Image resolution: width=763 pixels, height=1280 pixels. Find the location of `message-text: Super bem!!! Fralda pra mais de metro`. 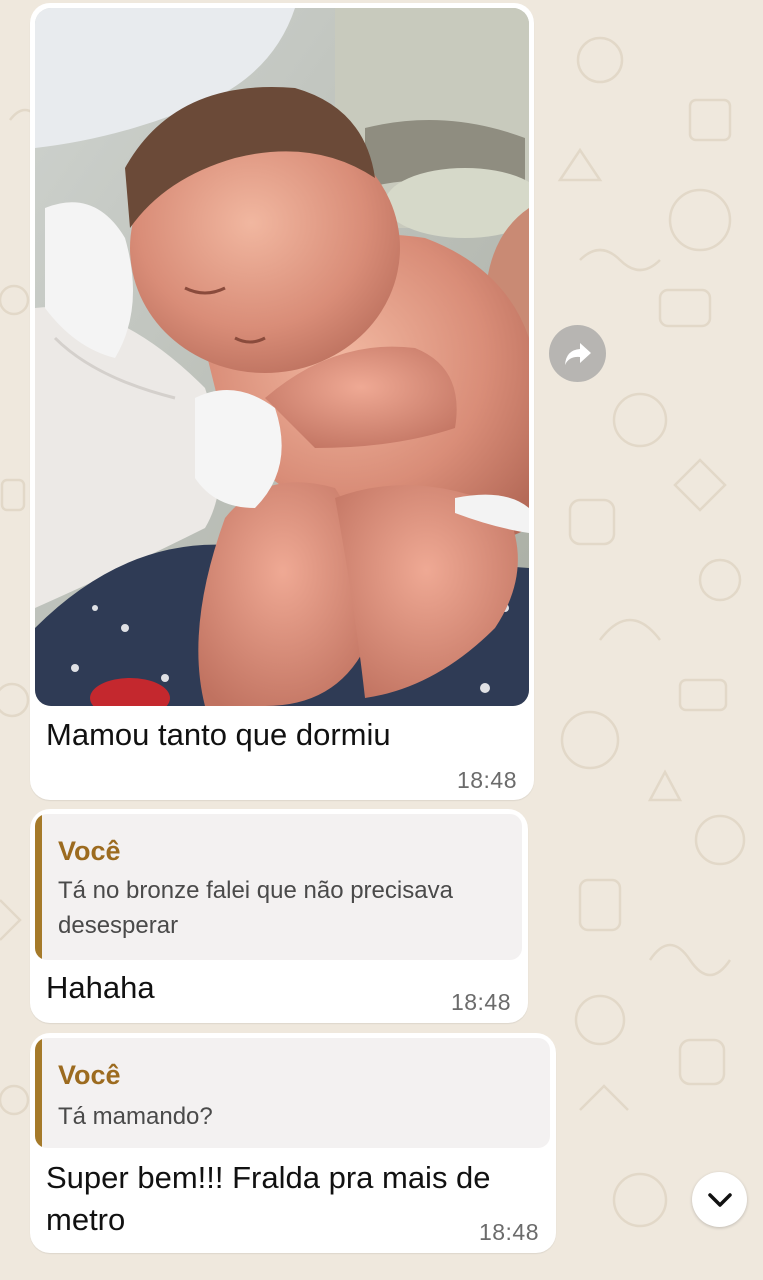

message-text: Super bem!!! Fralda pra mais de metro is located at coordinates (268, 1198).